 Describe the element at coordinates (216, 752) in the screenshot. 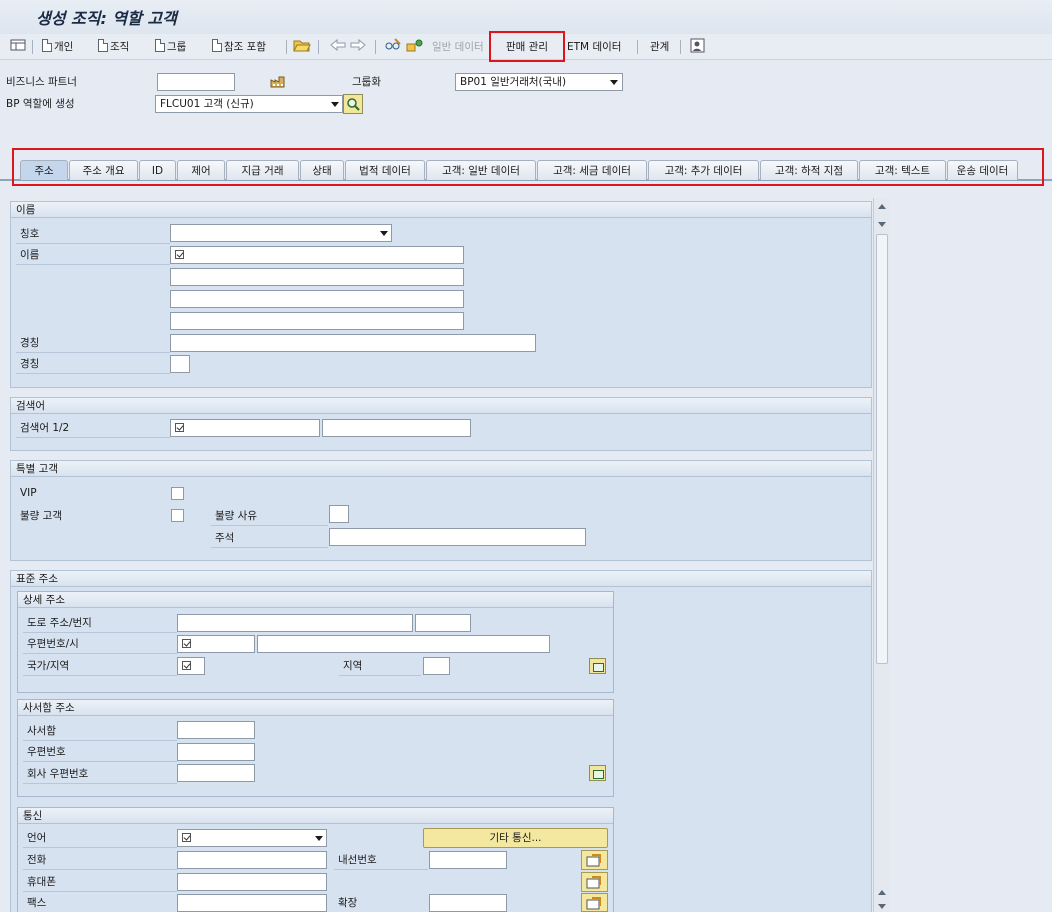

I see `pobox-postal-input` at that location.